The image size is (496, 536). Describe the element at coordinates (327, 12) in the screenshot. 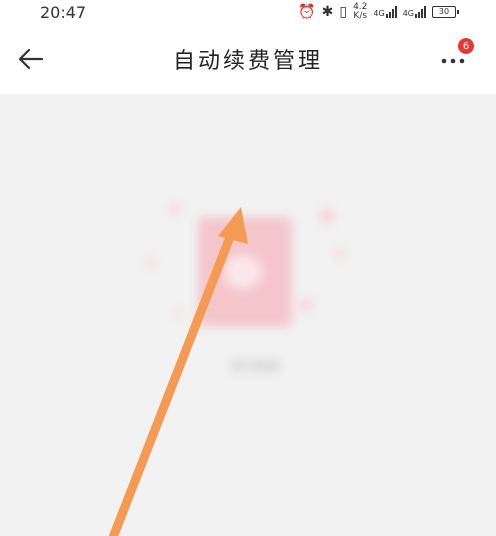

I see `bluetooth-icon: ✱` at that location.